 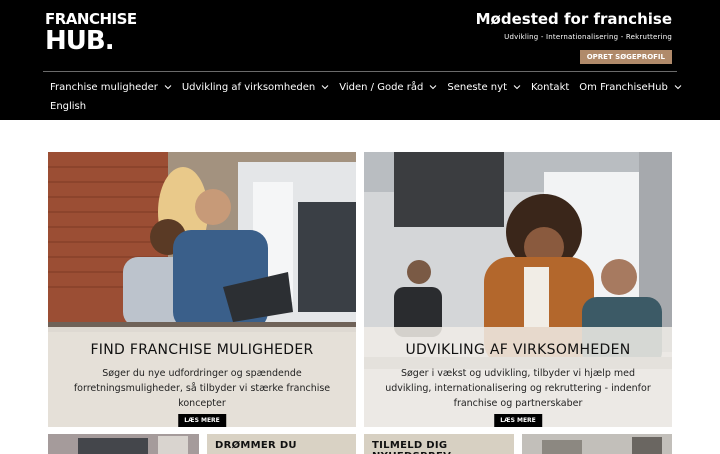 I want to click on bottom-card-title: DRØMMER DU, so click(x=256, y=445).